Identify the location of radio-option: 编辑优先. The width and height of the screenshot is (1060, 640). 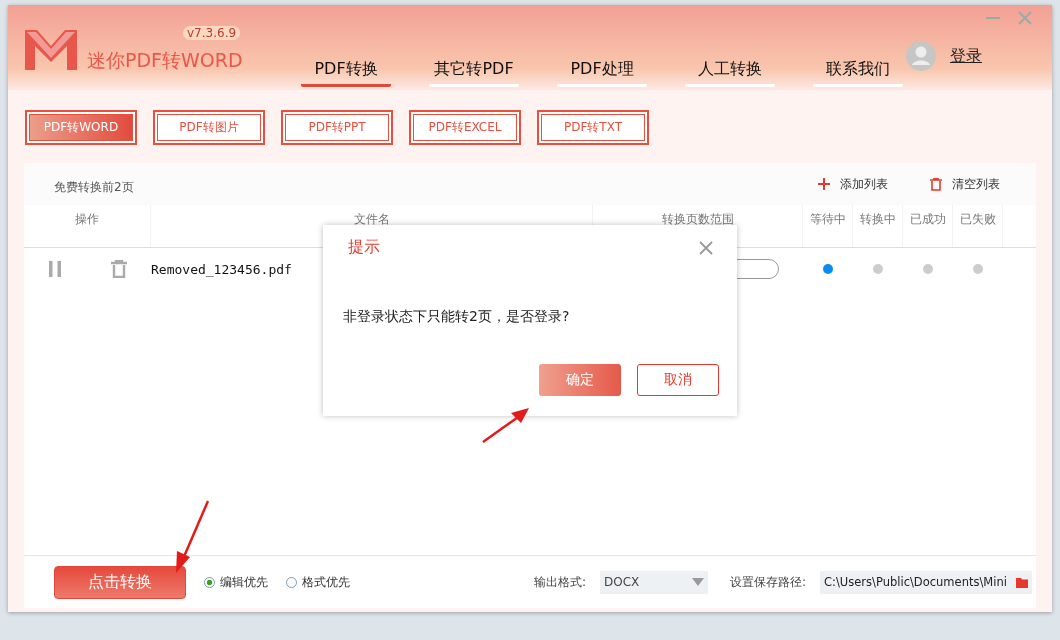
(236, 582).